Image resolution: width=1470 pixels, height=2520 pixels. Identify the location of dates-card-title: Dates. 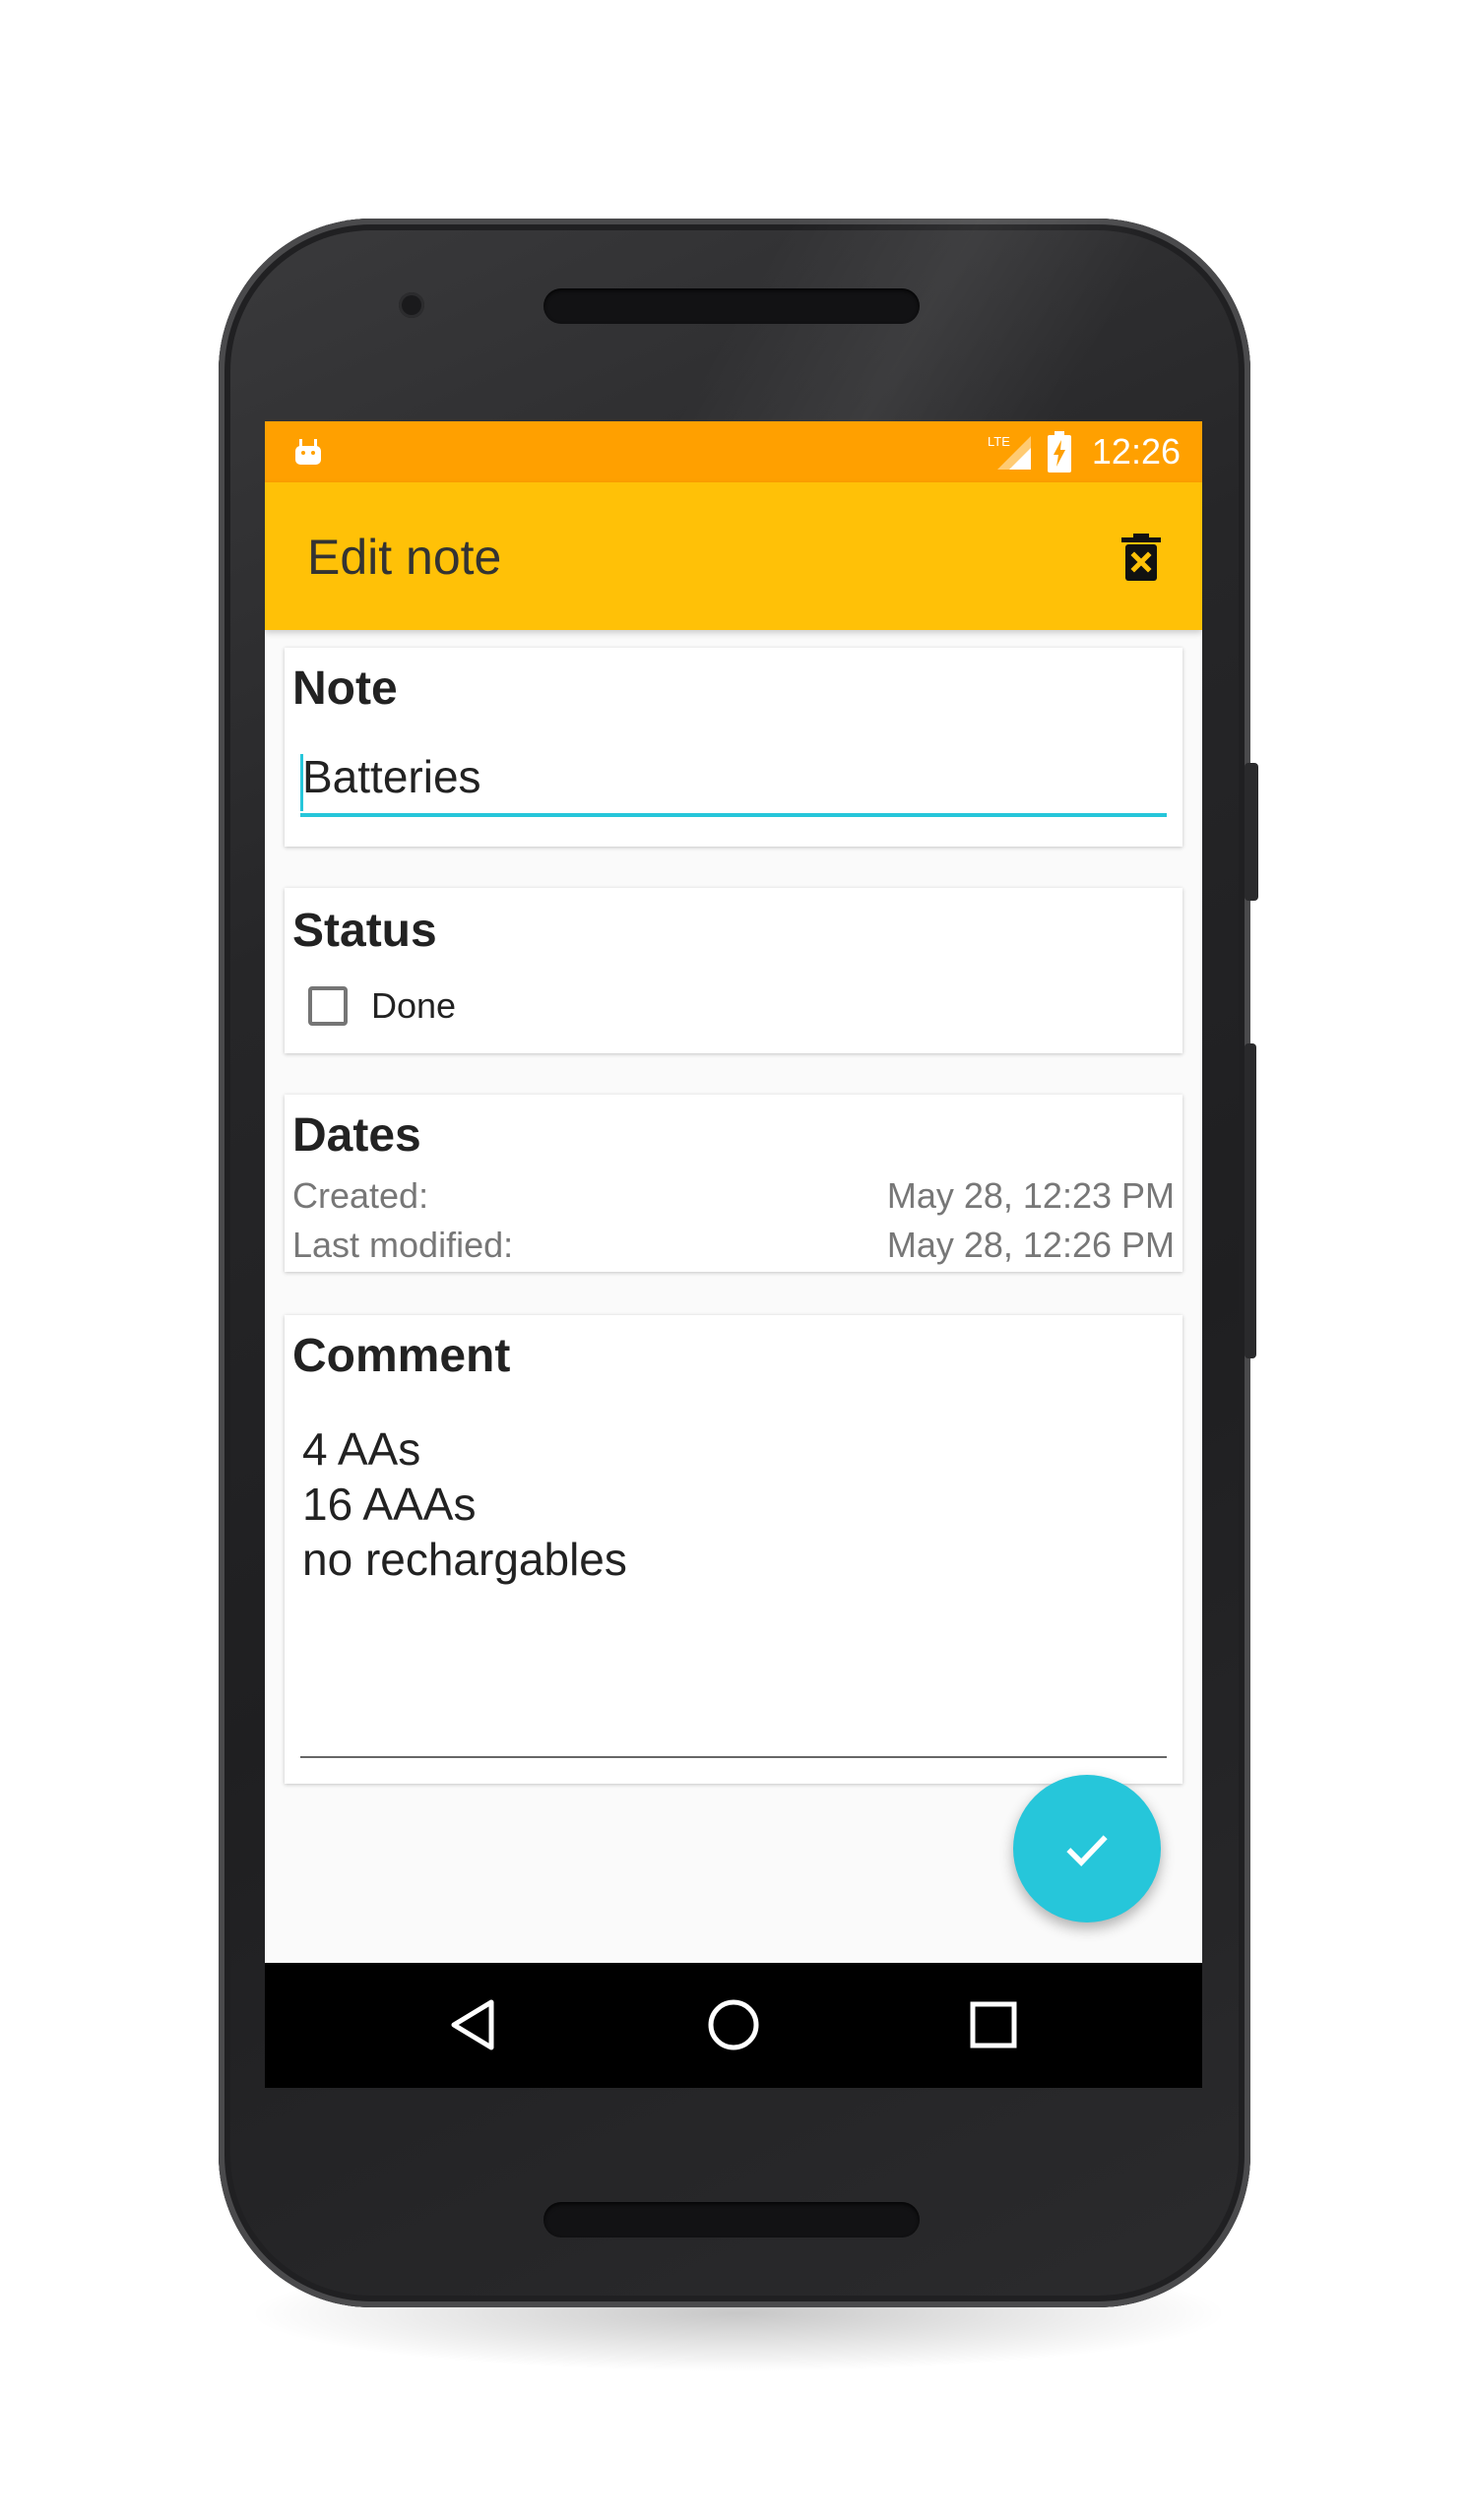
(356, 1135).